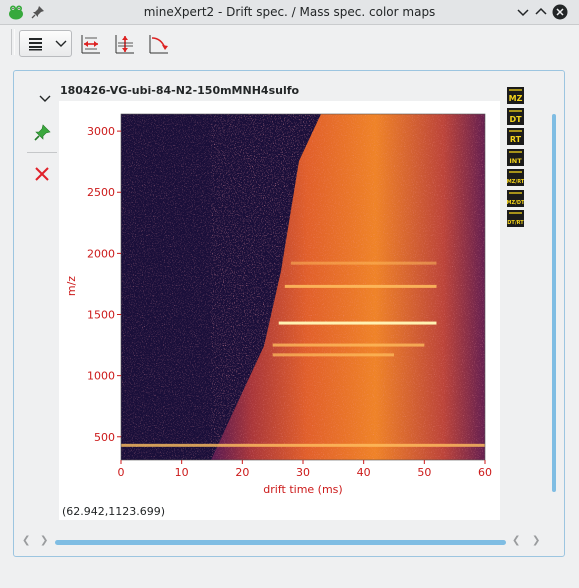 This screenshot has height=588, width=579. I want to click on side-plot-button-label: MZ, so click(516, 98).